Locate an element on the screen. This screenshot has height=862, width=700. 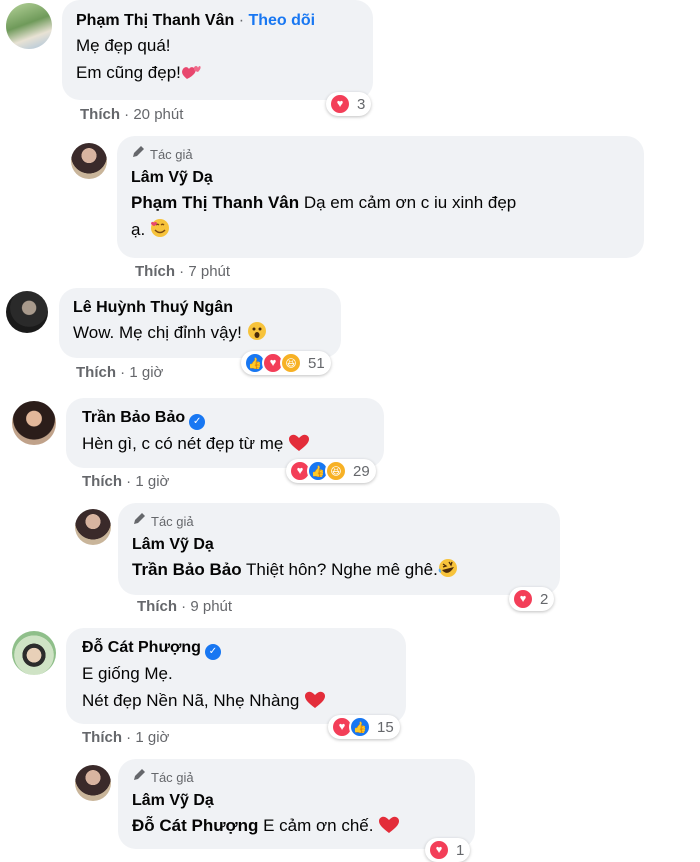
commenter-name: Trần Bảo Bảo is located at coordinates (133, 417).